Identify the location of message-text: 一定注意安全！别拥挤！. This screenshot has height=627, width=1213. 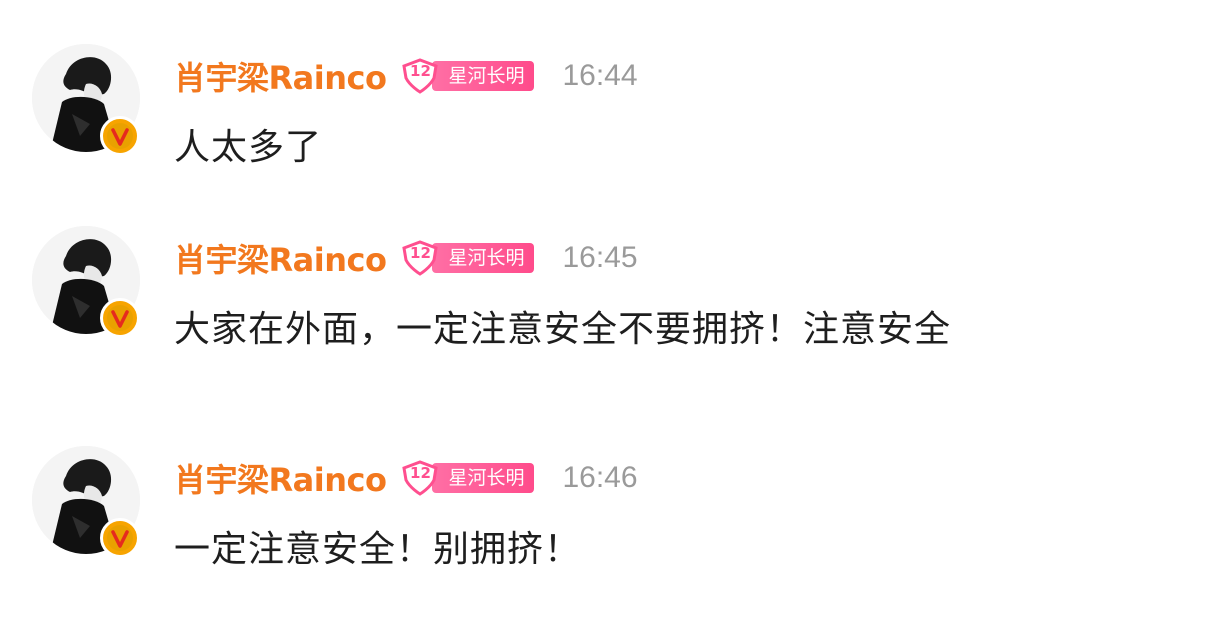
(378, 549).